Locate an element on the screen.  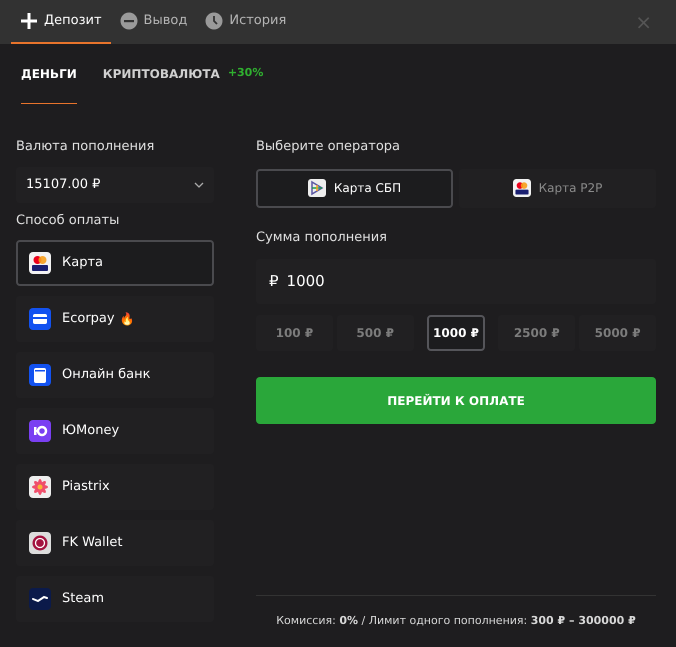
payment-method: Карта is located at coordinates (115, 263).